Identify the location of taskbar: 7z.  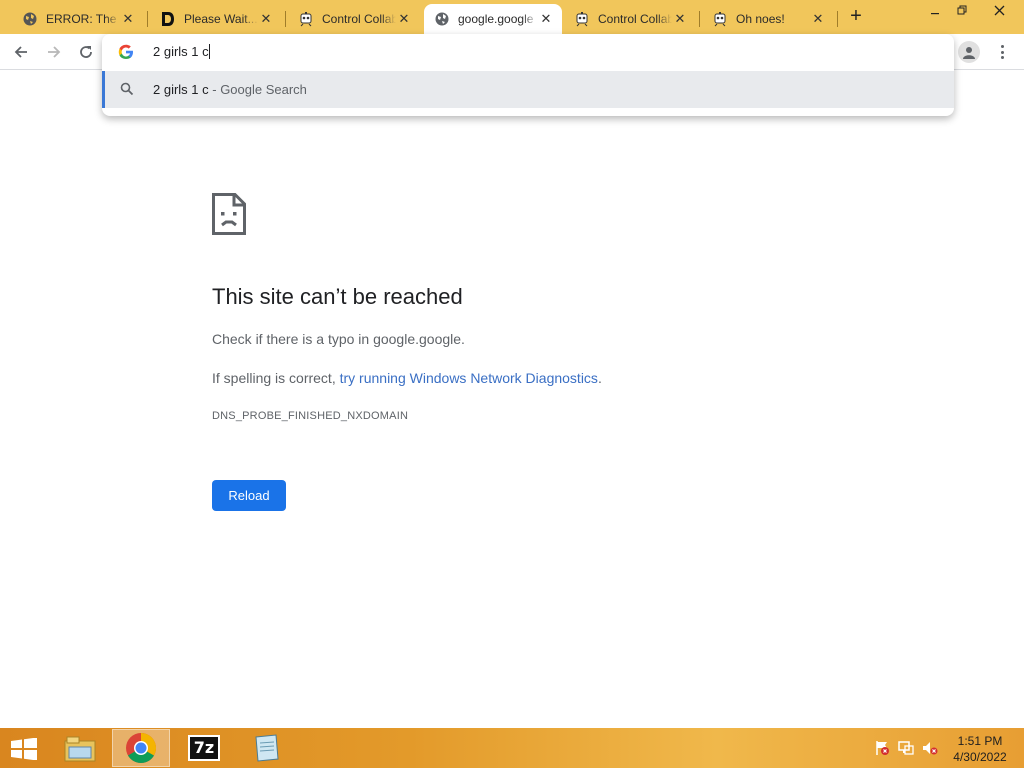
(512, 748).